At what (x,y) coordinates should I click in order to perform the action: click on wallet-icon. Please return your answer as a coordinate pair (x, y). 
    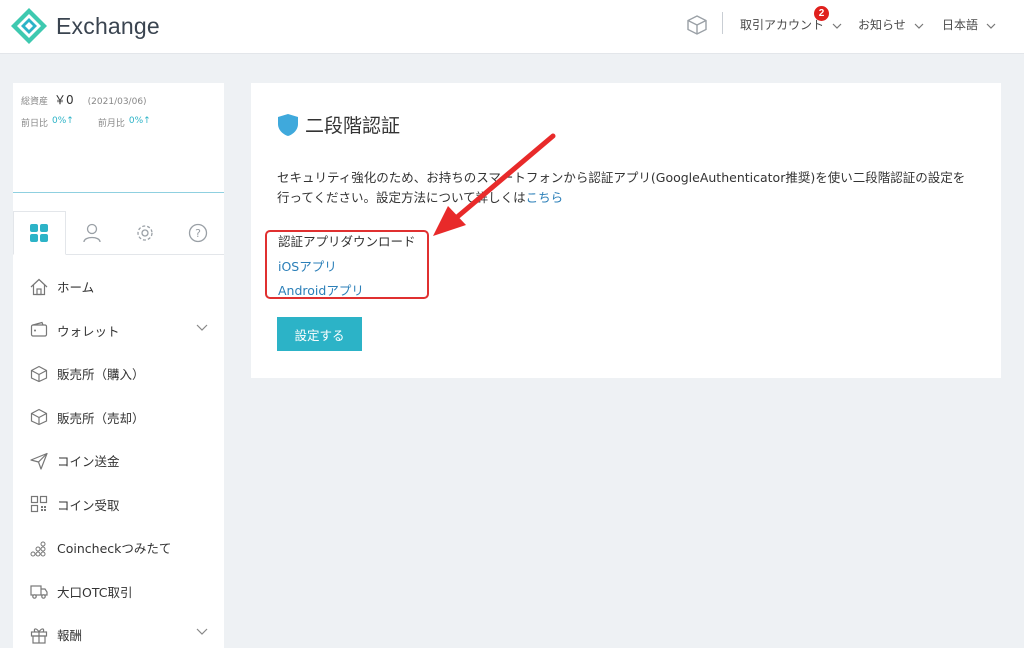
    Looking at the image, I should click on (39, 329).